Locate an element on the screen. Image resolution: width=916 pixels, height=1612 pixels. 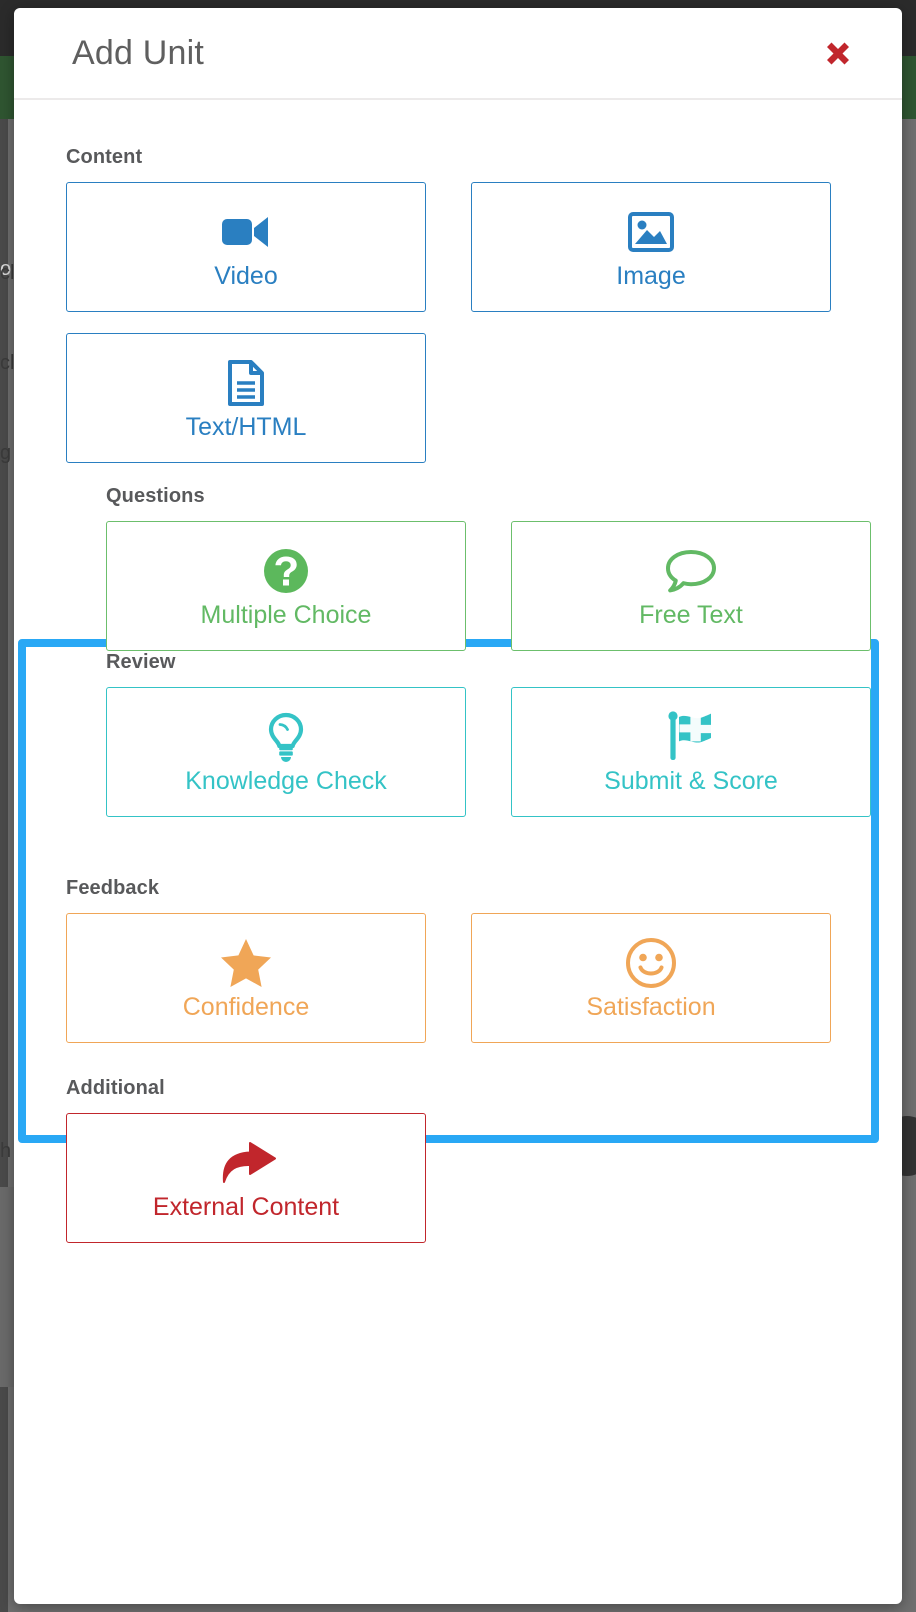
background-text-fragment: g is located at coordinates (6, 453).